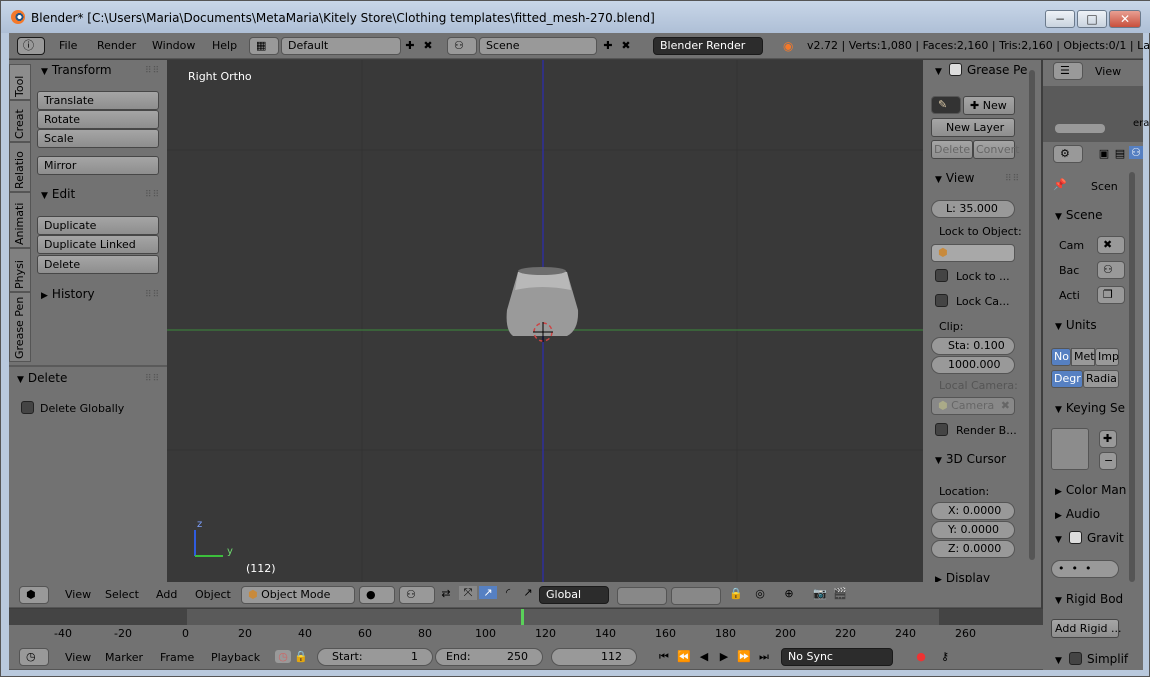  I want to click on add-scene-icon: ✚, so click(608, 45).